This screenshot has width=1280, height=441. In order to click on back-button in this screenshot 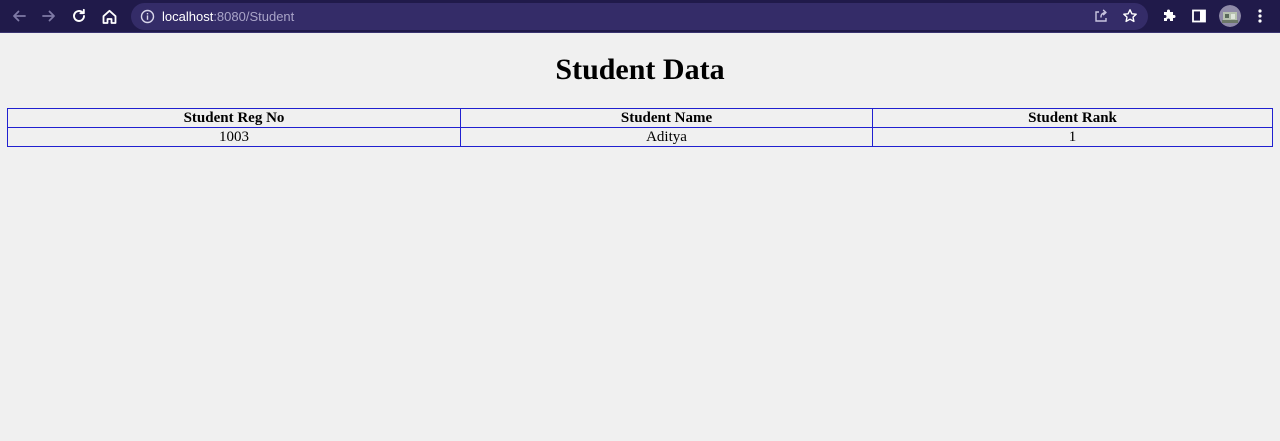, I will do `click(19, 16)`.